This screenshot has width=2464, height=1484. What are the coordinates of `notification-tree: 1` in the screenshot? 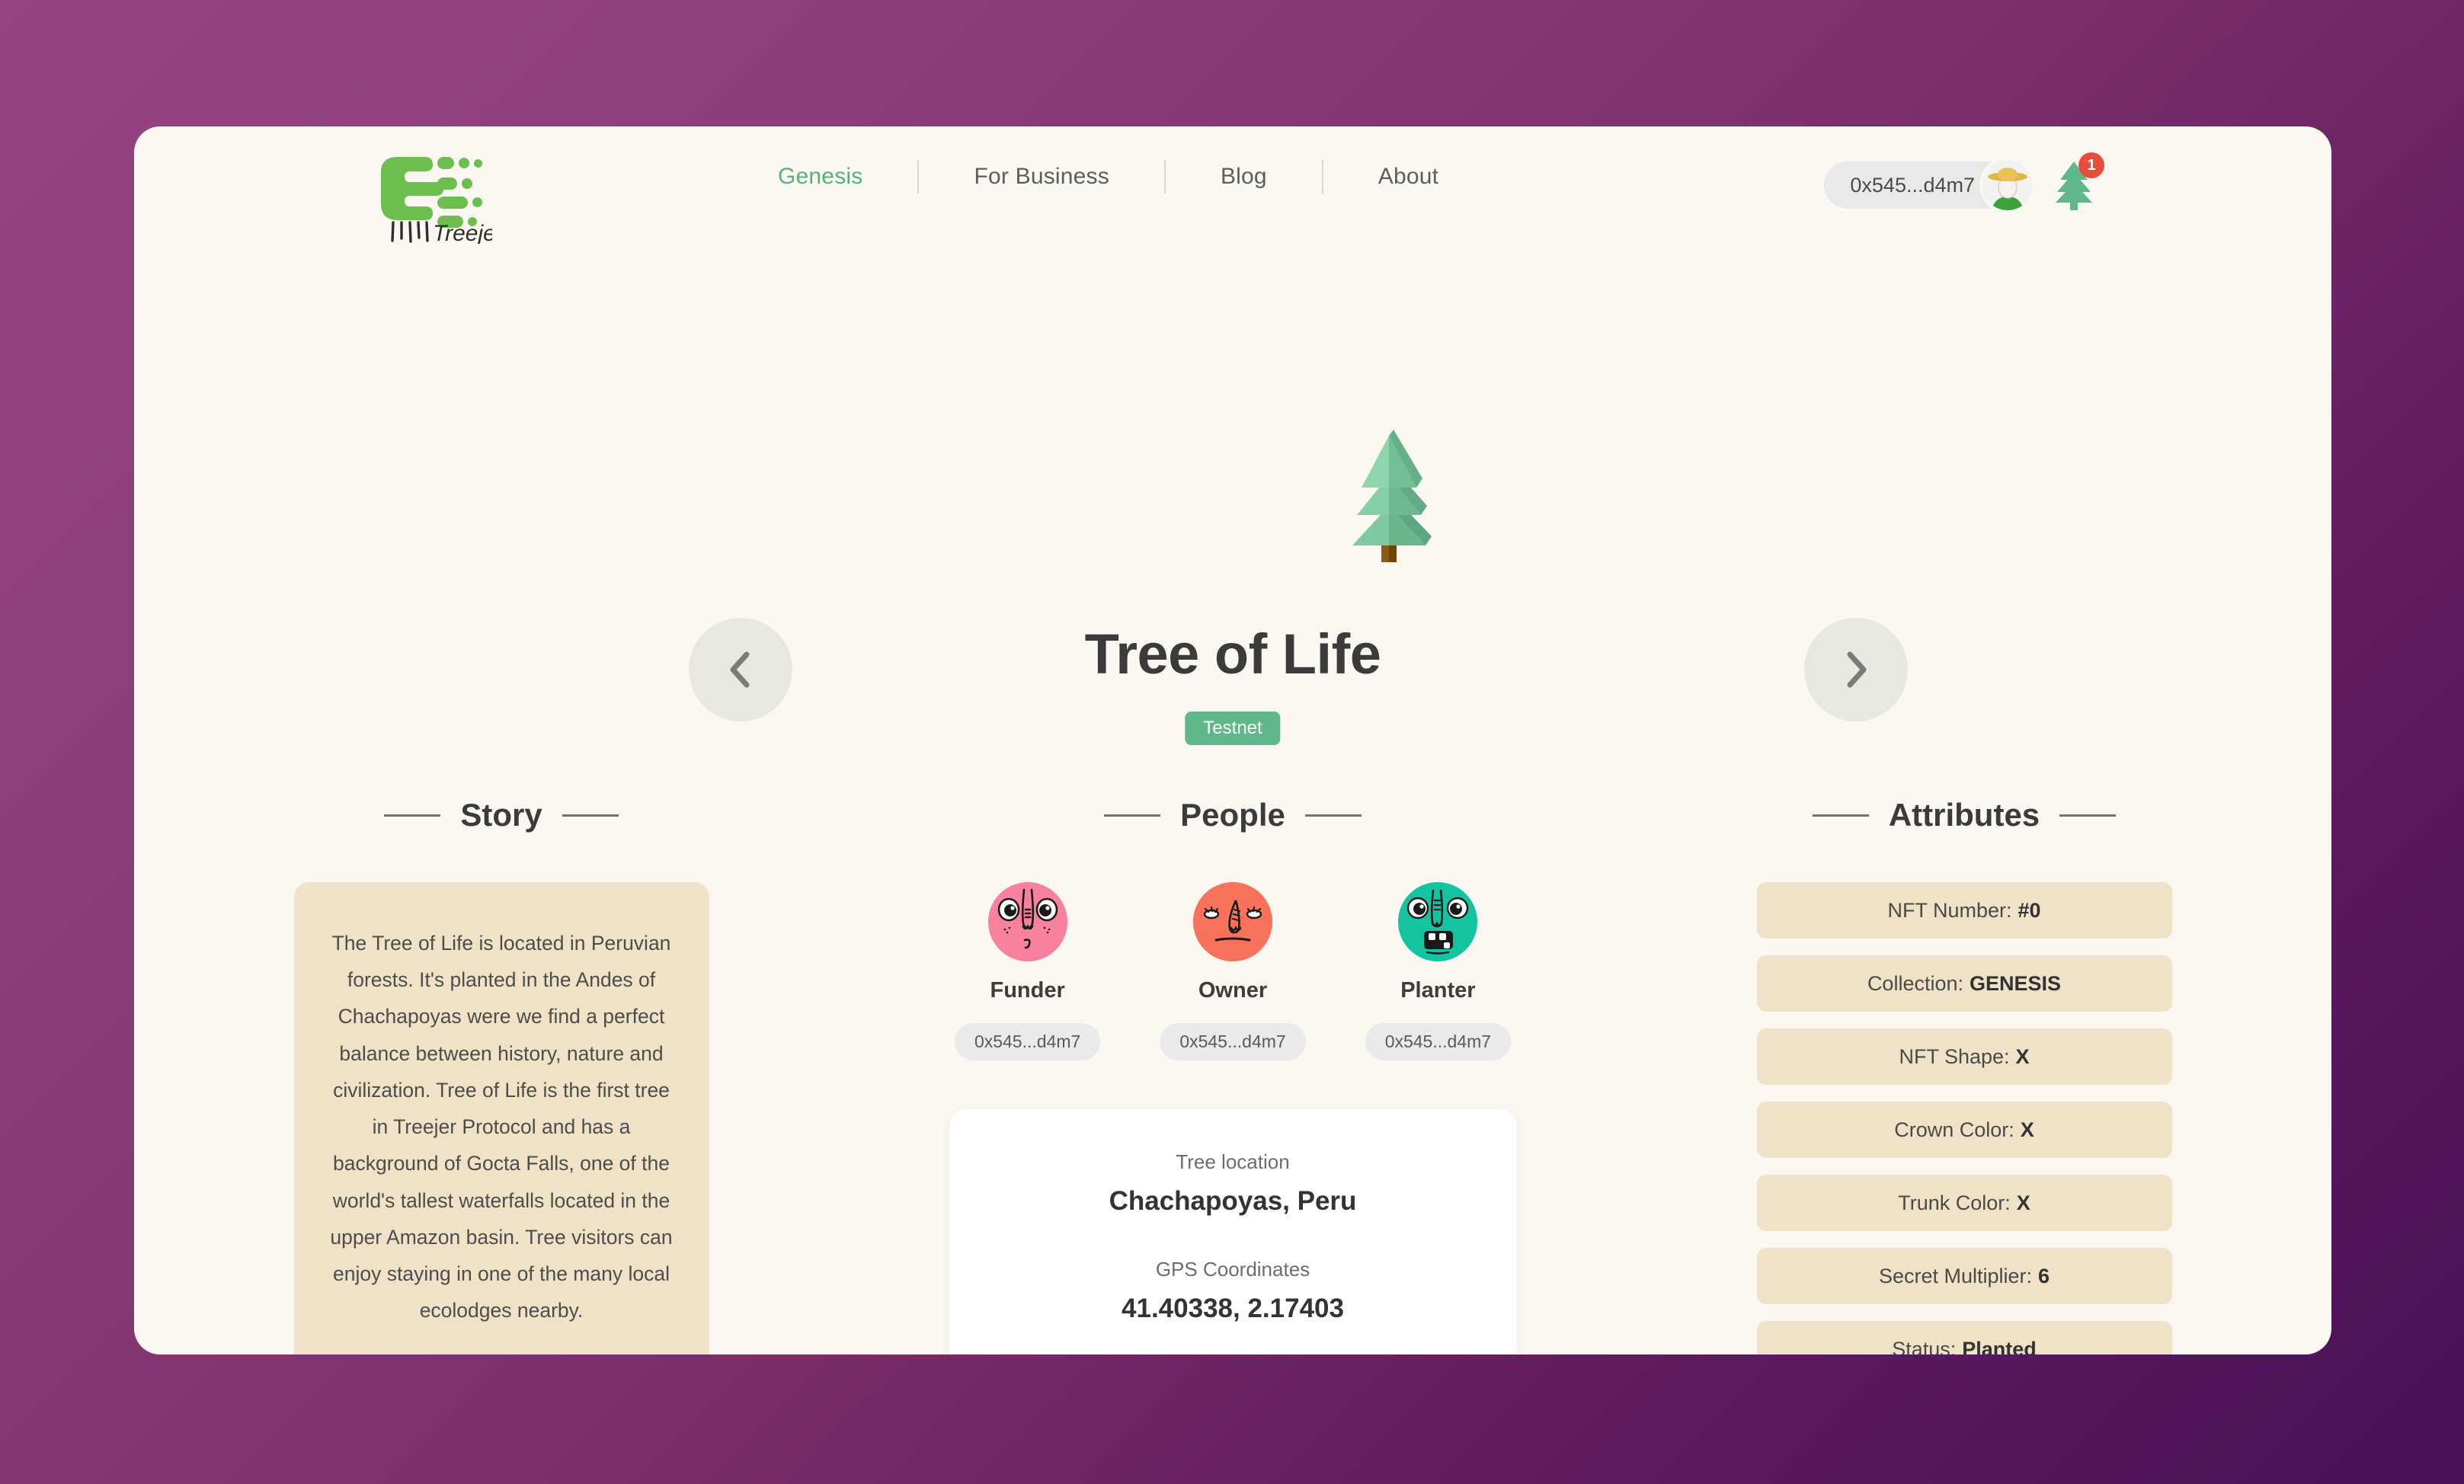 It's located at (2078, 181).